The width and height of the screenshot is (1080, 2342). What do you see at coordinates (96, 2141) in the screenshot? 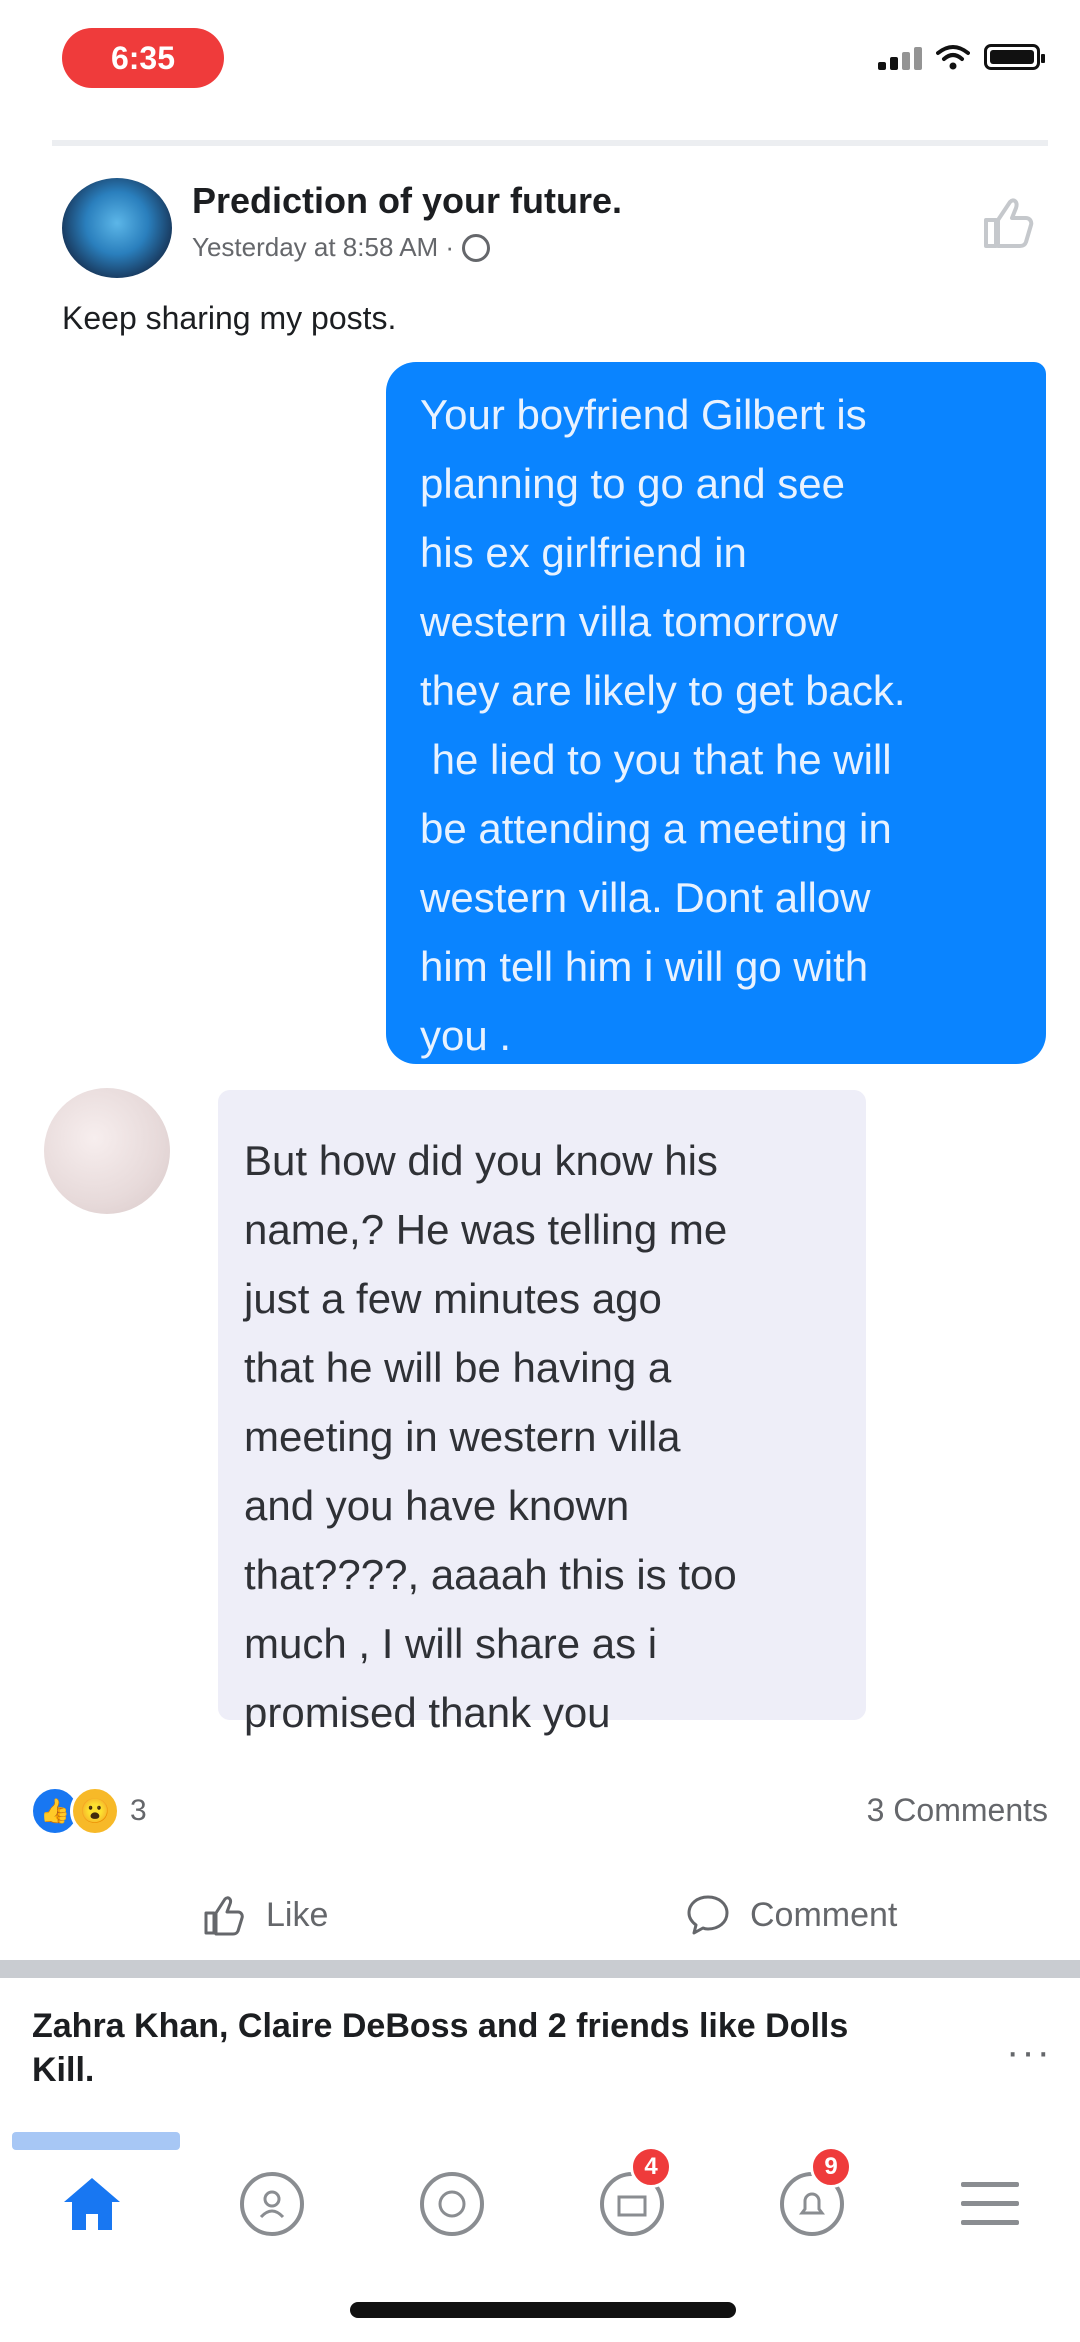
I see `active-tab-indicator` at bounding box center [96, 2141].